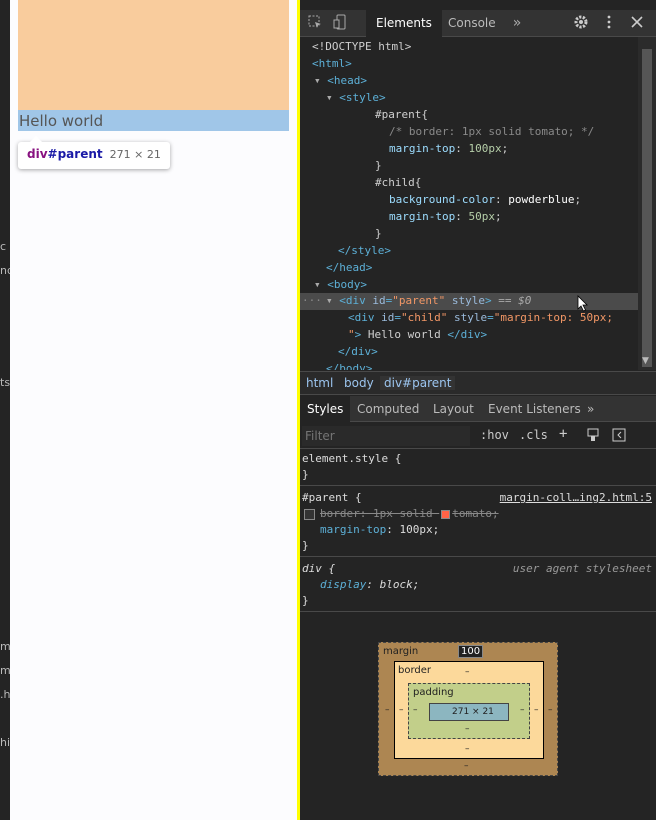  What do you see at coordinates (370, 584) in the screenshot?
I see `display-declaration: display: block;` at bounding box center [370, 584].